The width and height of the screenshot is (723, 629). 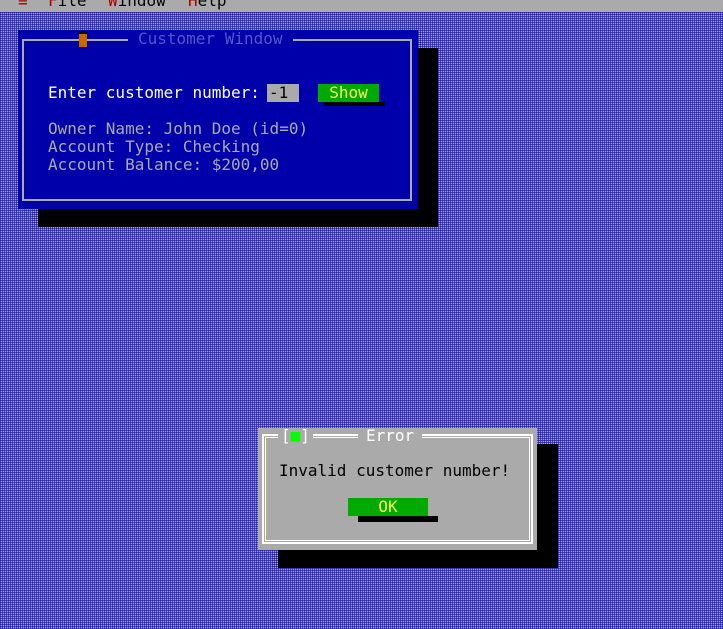 I want to click on error-dialog-title: Error, so click(x=390, y=436).